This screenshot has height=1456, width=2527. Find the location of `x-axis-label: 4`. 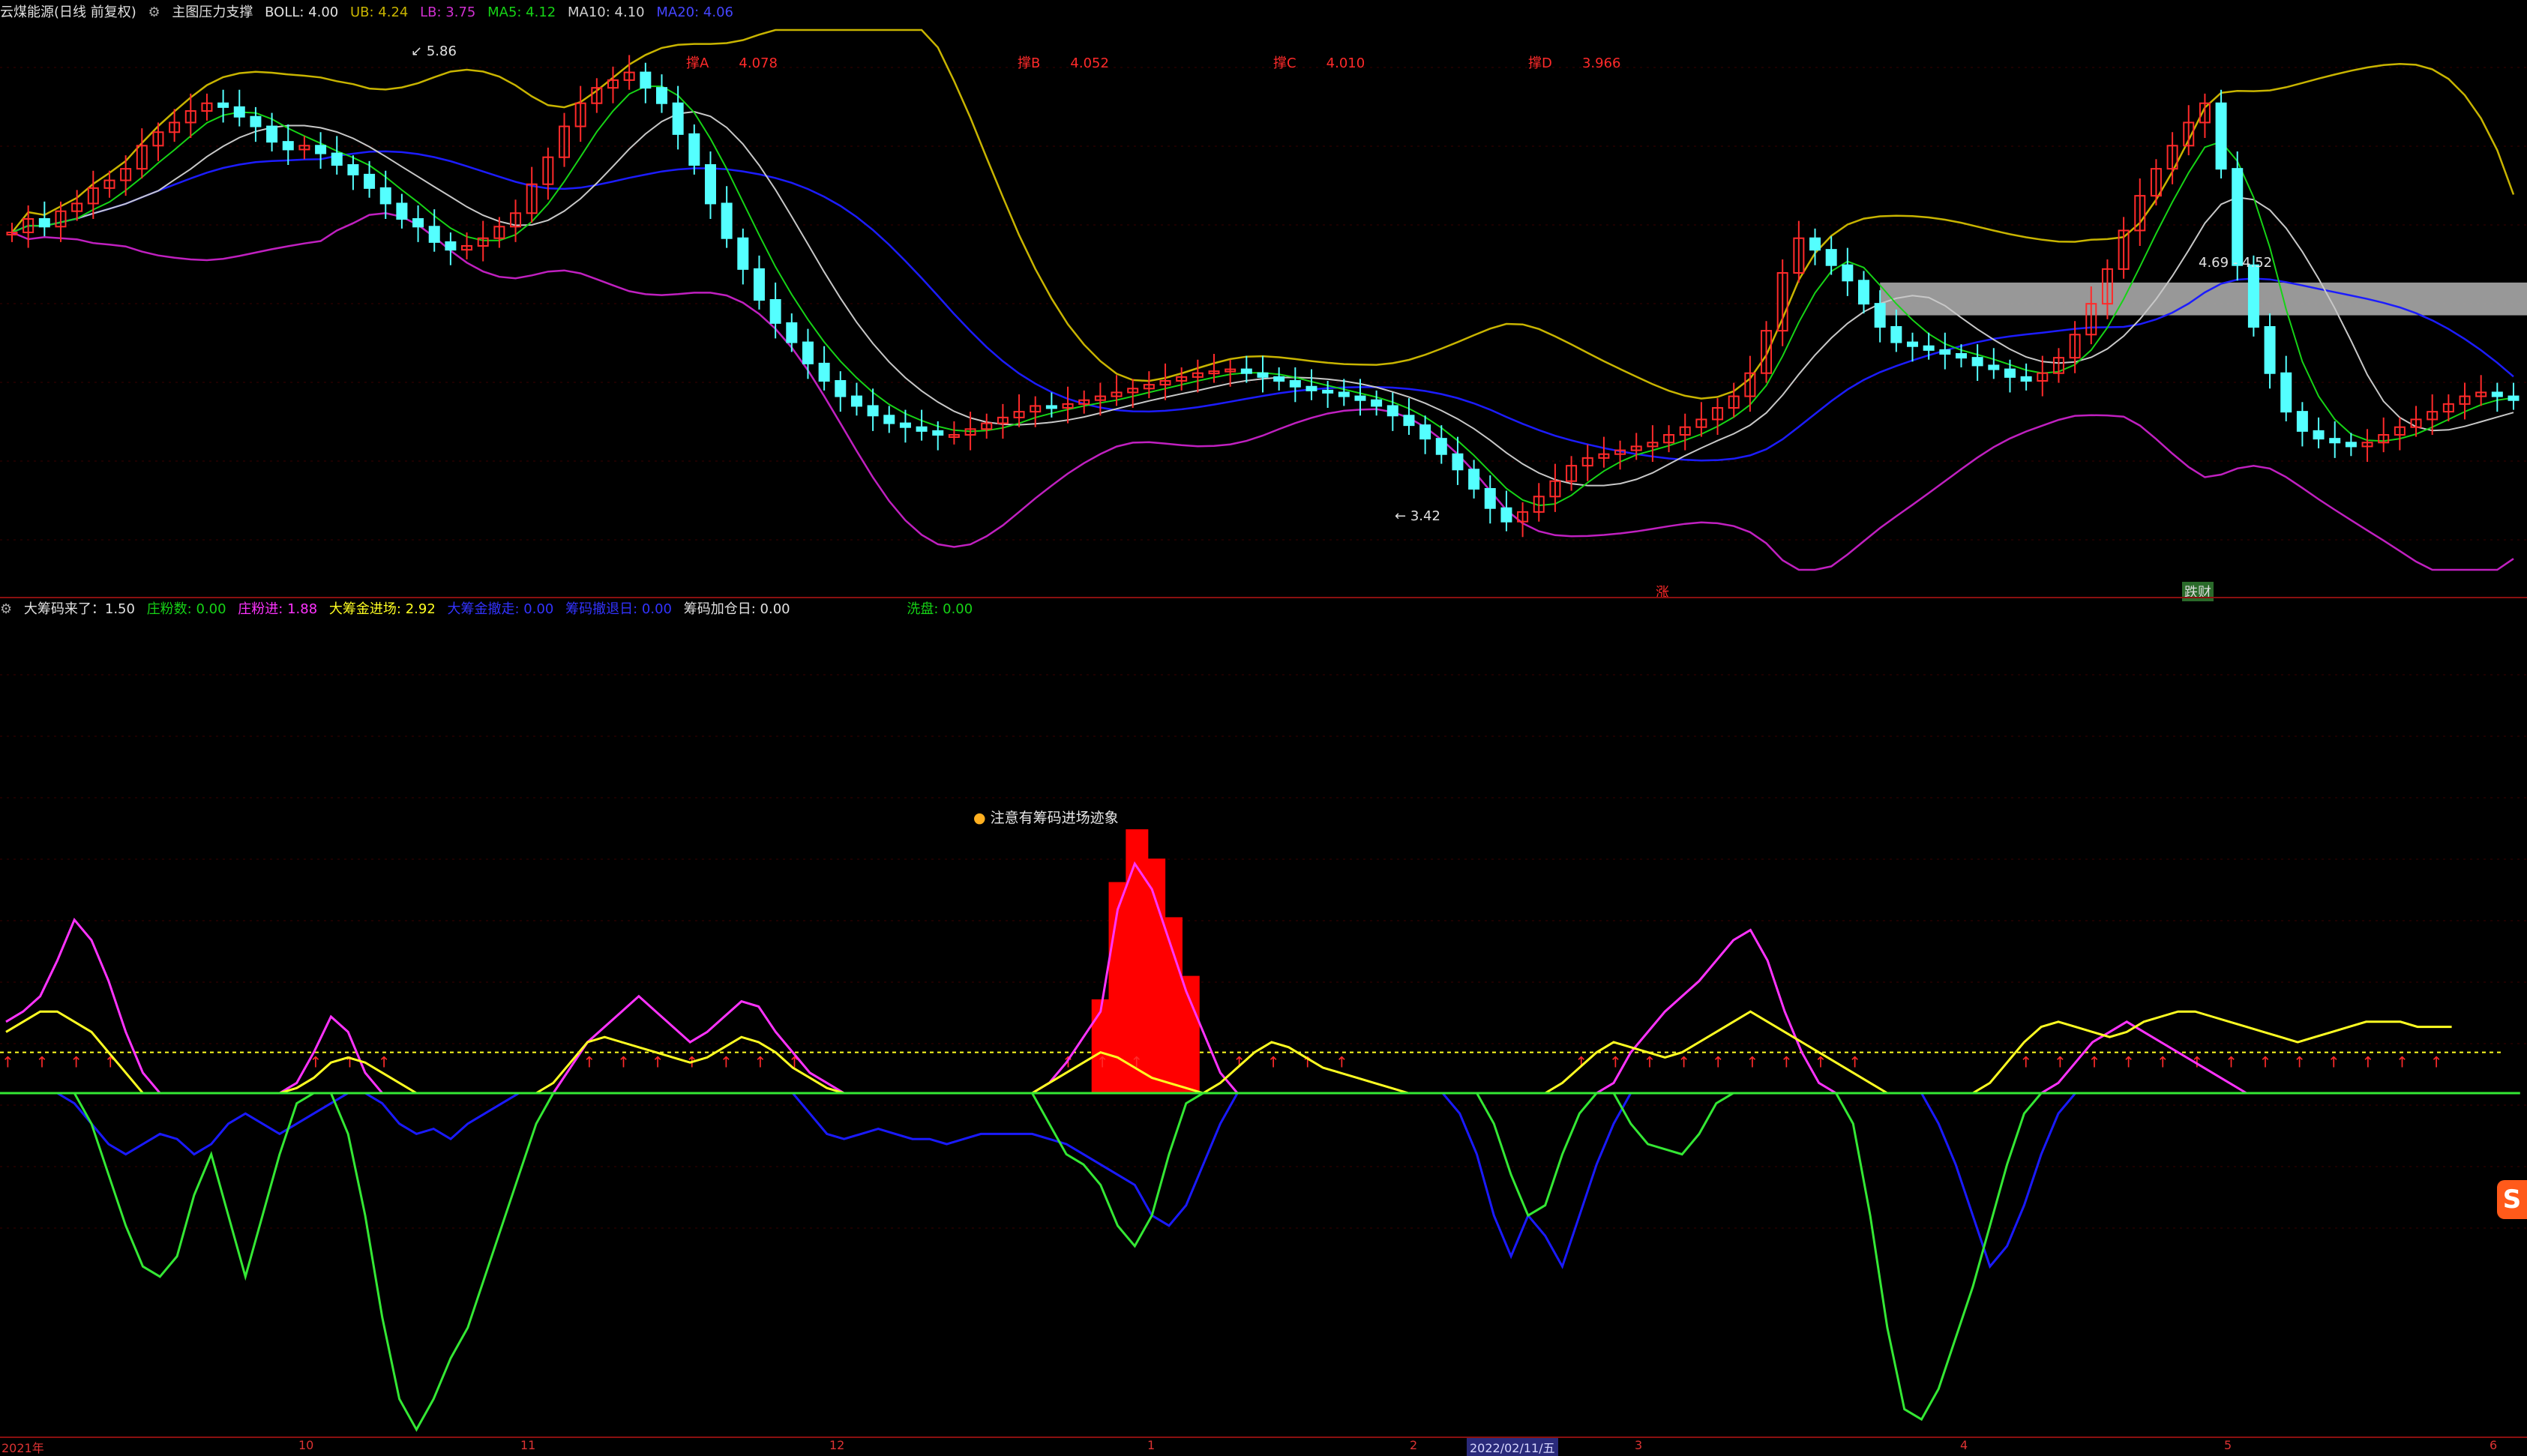

x-axis-label: 4 is located at coordinates (1964, 1445).